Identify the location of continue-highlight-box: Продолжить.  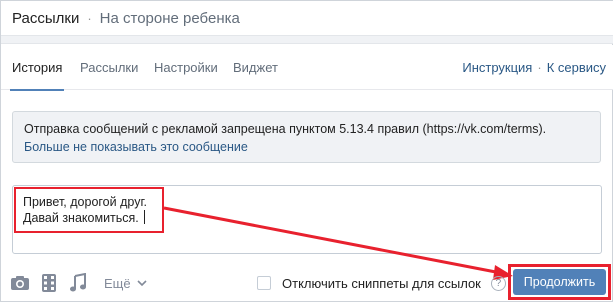
(559, 282).